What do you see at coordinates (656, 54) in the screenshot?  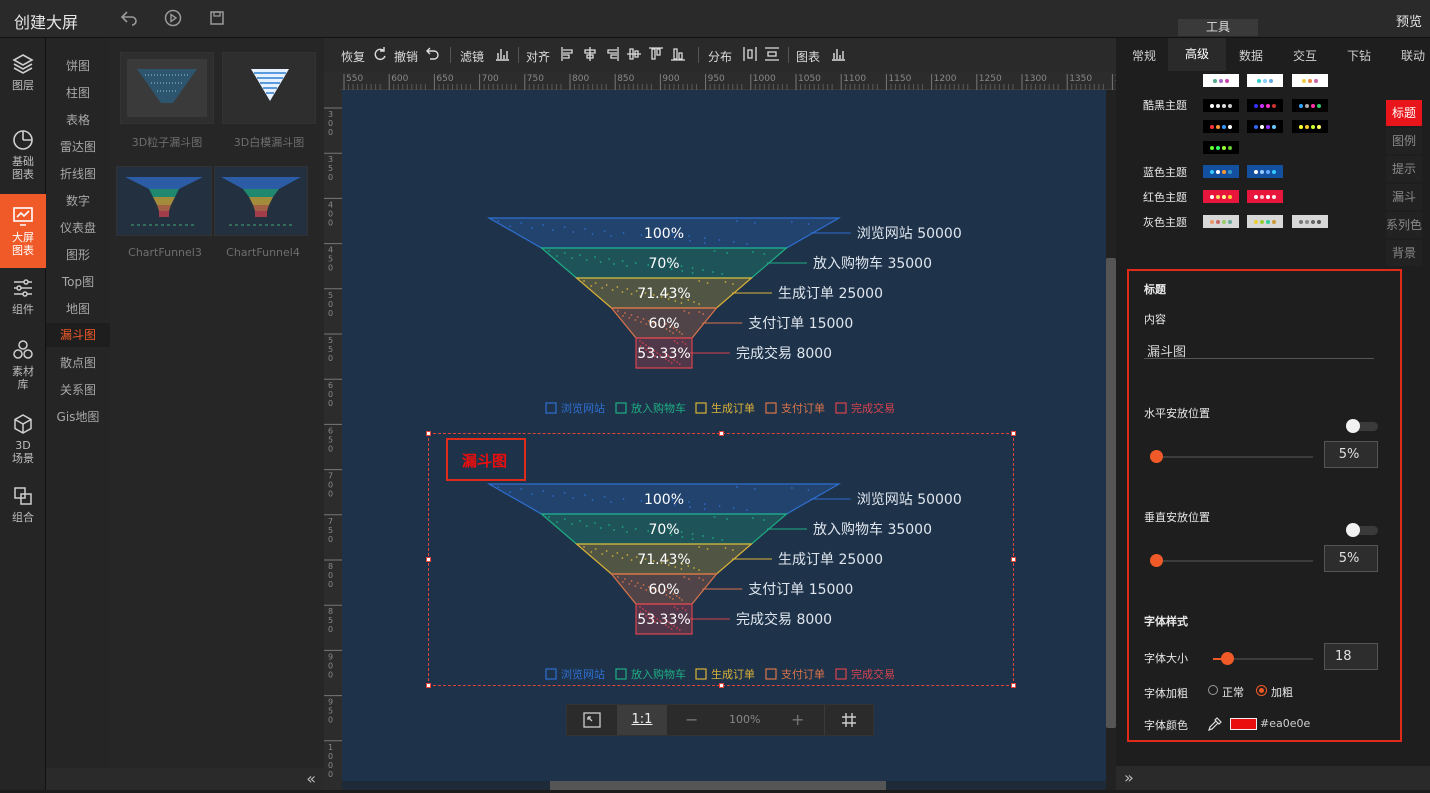 I see `align-top-icon` at bounding box center [656, 54].